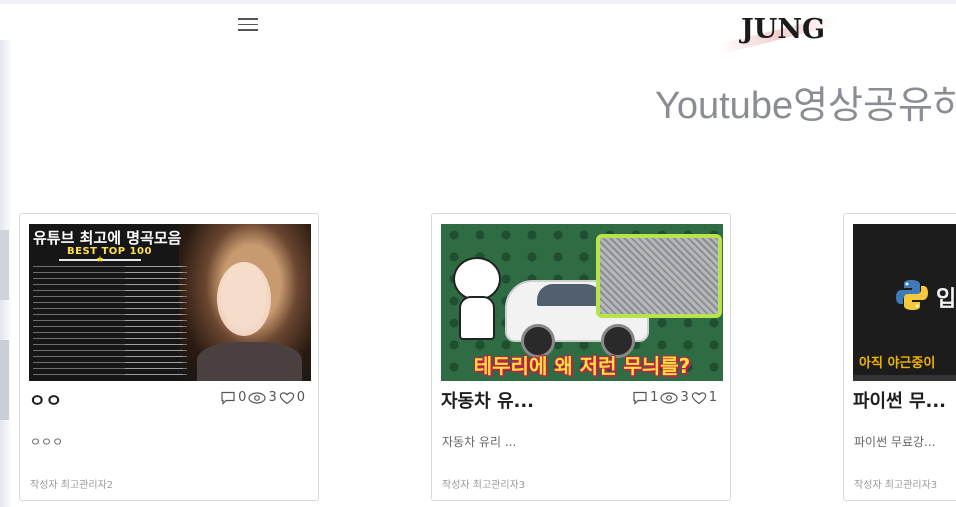  What do you see at coordinates (45, 400) in the screenshot?
I see `post-title: ㅇㅇ` at bounding box center [45, 400].